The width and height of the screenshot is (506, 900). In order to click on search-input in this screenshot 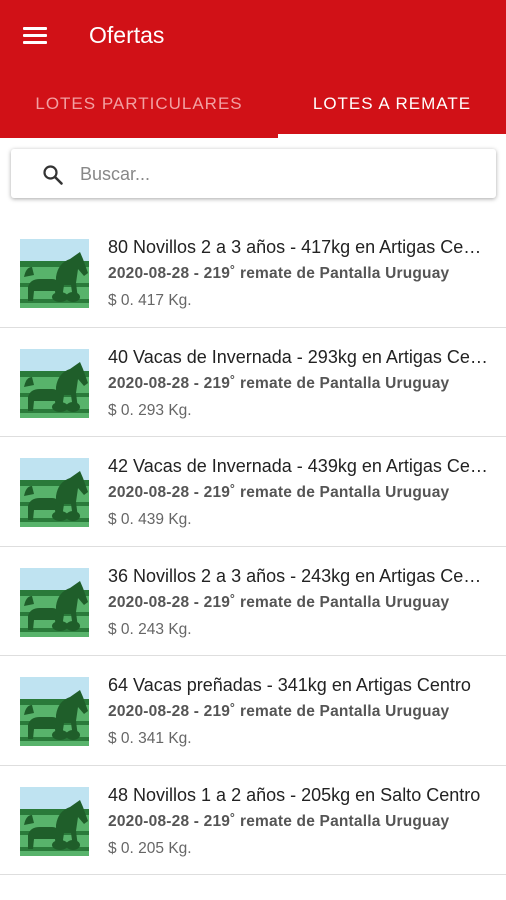, I will do `click(280, 174)`.